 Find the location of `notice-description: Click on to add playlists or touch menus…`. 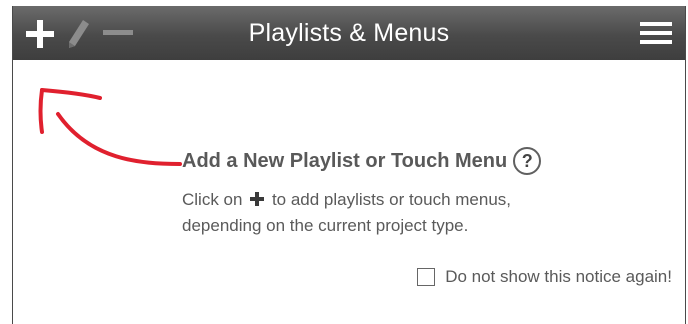

notice-description: Click on to add playlists or touch menus… is located at coordinates (346, 213).